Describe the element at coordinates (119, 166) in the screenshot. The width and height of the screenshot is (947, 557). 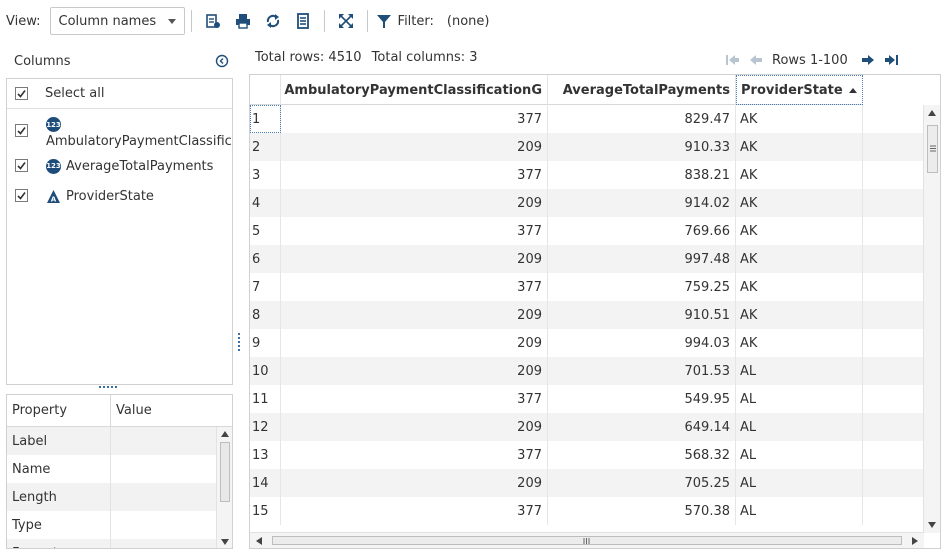
I see `column-item: 123 AverageTotalPayments` at that location.